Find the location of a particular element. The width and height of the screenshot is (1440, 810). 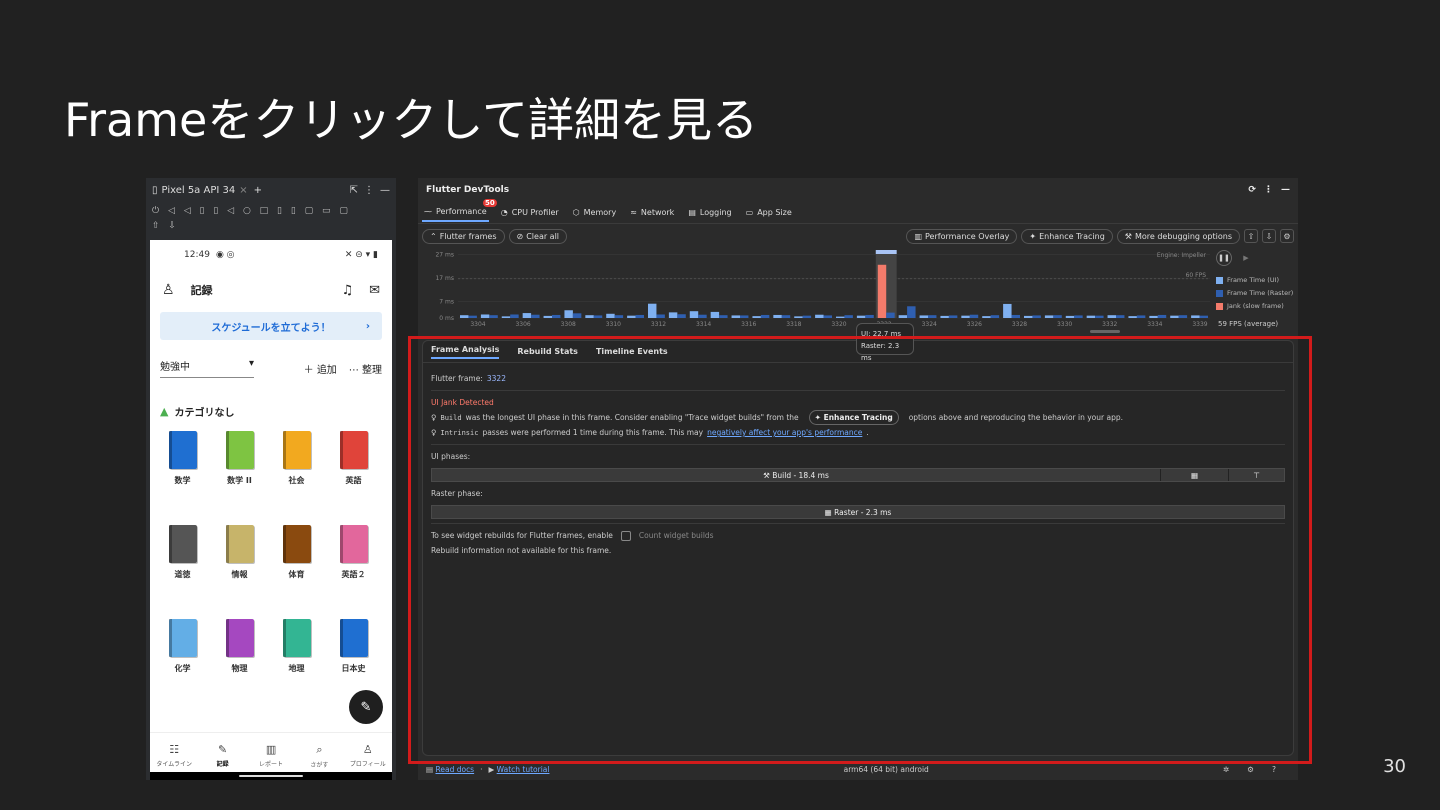

add-button: ＋ 追加 is located at coordinates (320, 368).